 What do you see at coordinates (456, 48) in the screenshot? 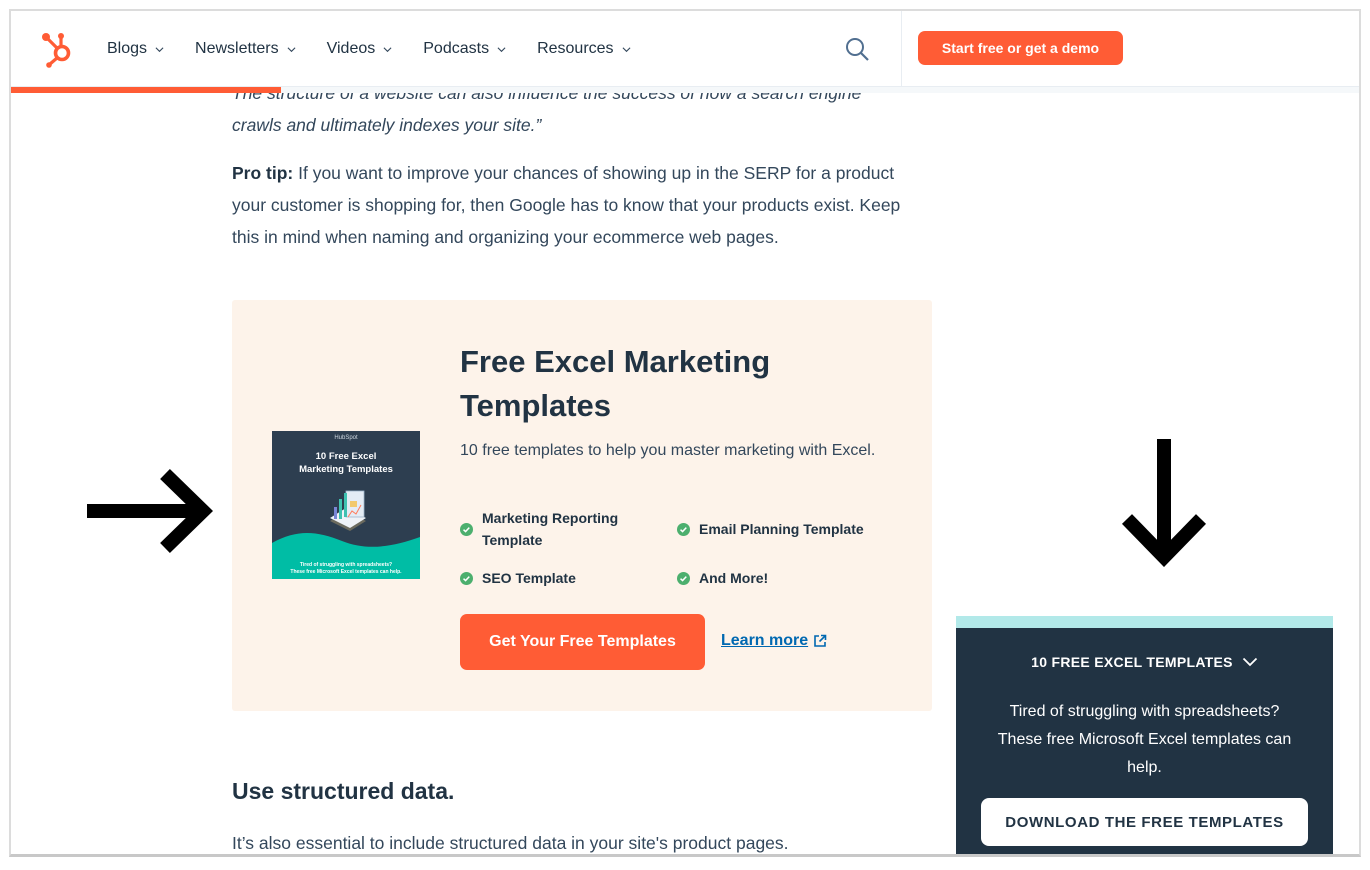
I see `nav-label: Podcasts` at bounding box center [456, 48].